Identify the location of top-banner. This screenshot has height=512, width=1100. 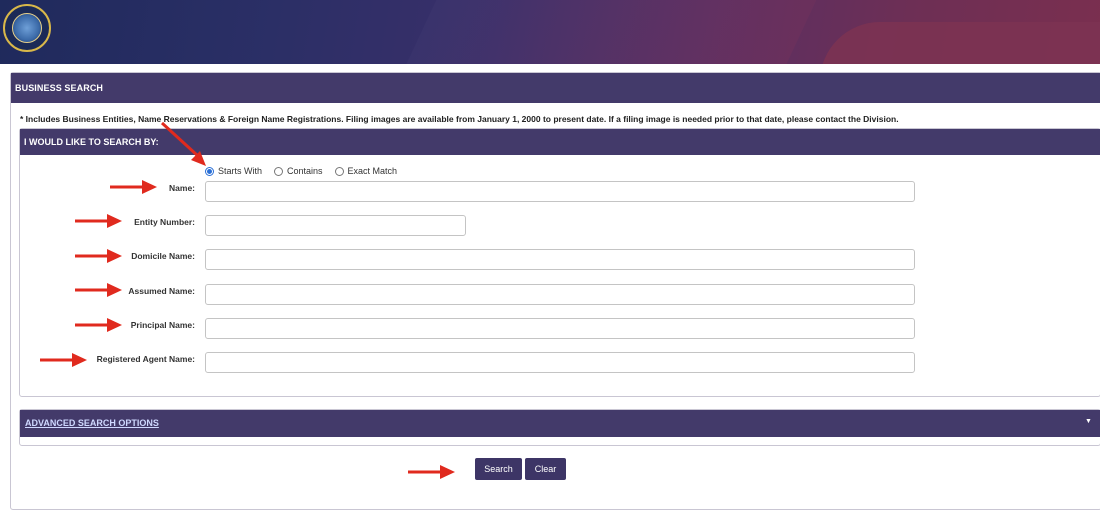
(550, 32).